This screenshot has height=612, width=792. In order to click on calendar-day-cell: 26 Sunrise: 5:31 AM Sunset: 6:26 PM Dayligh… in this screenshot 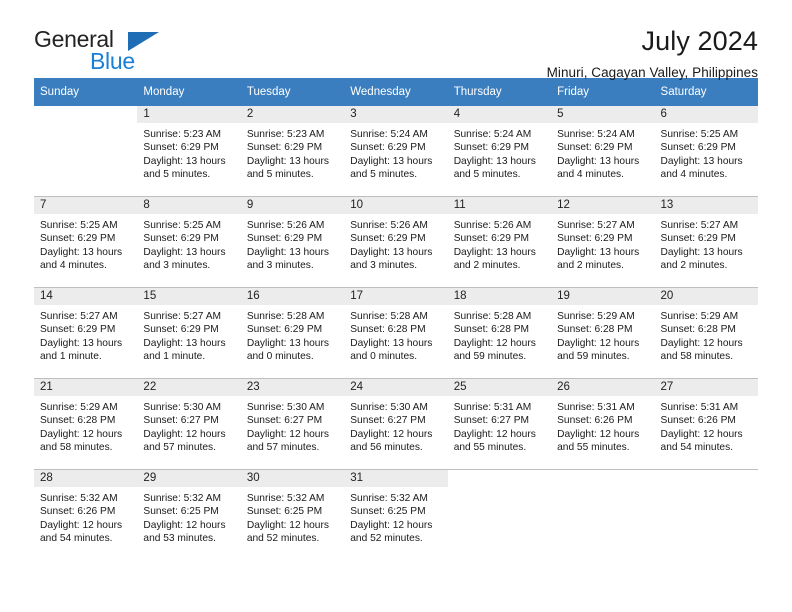, I will do `click(603, 424)`.